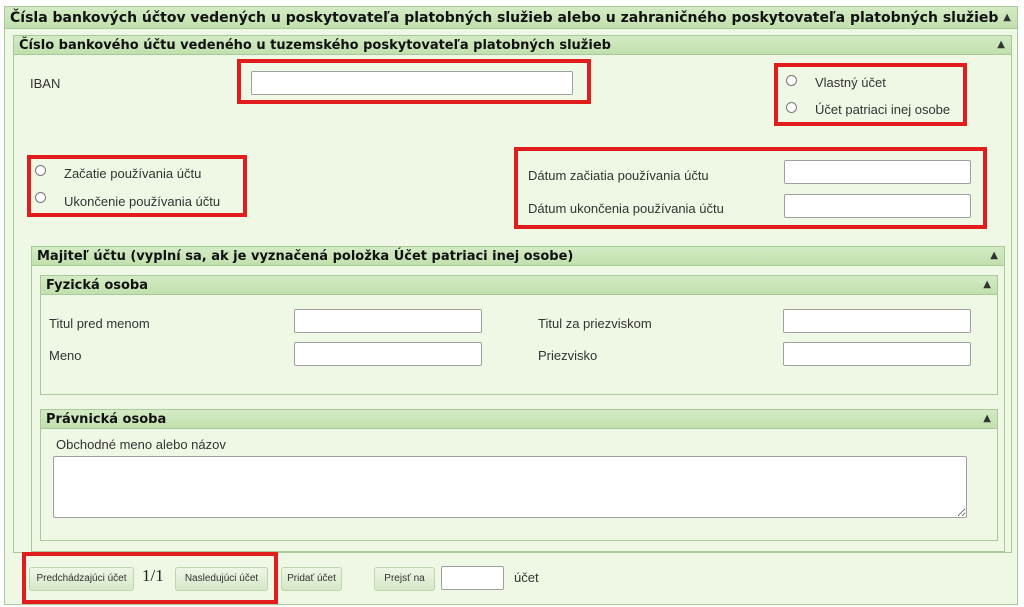  Describe the element at coordinates (137, 186) in the screenshot. I see `highlight-box-usage` at that location.